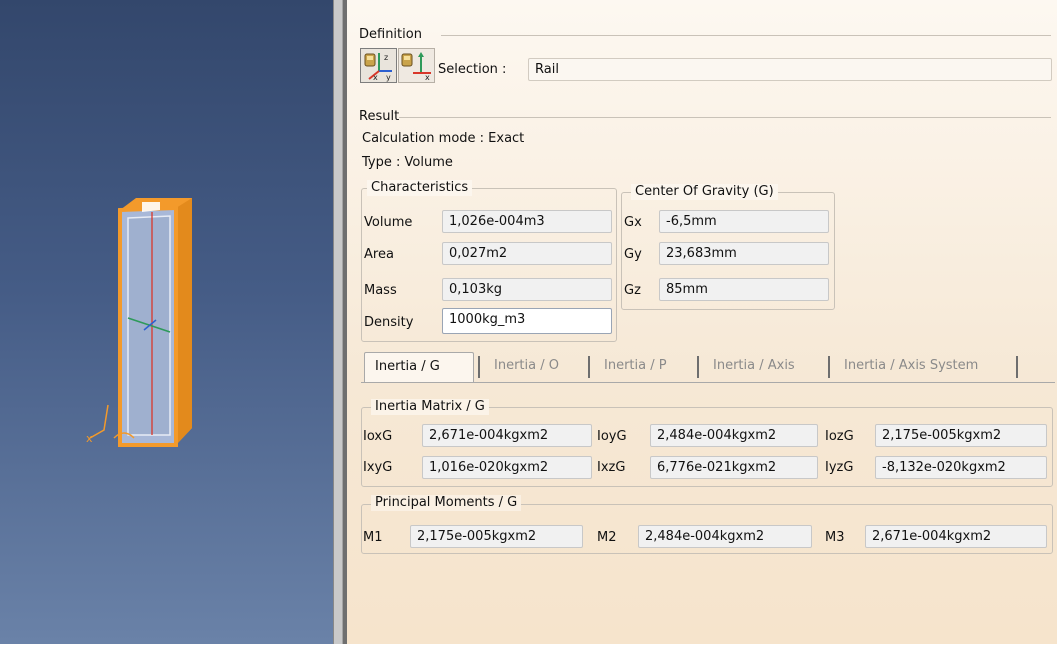 The height and width of the screenshot is (645, 1057). Describe the element at coordinates (373, 537) in the screenshot. I see `m1-label: M1` at that location.